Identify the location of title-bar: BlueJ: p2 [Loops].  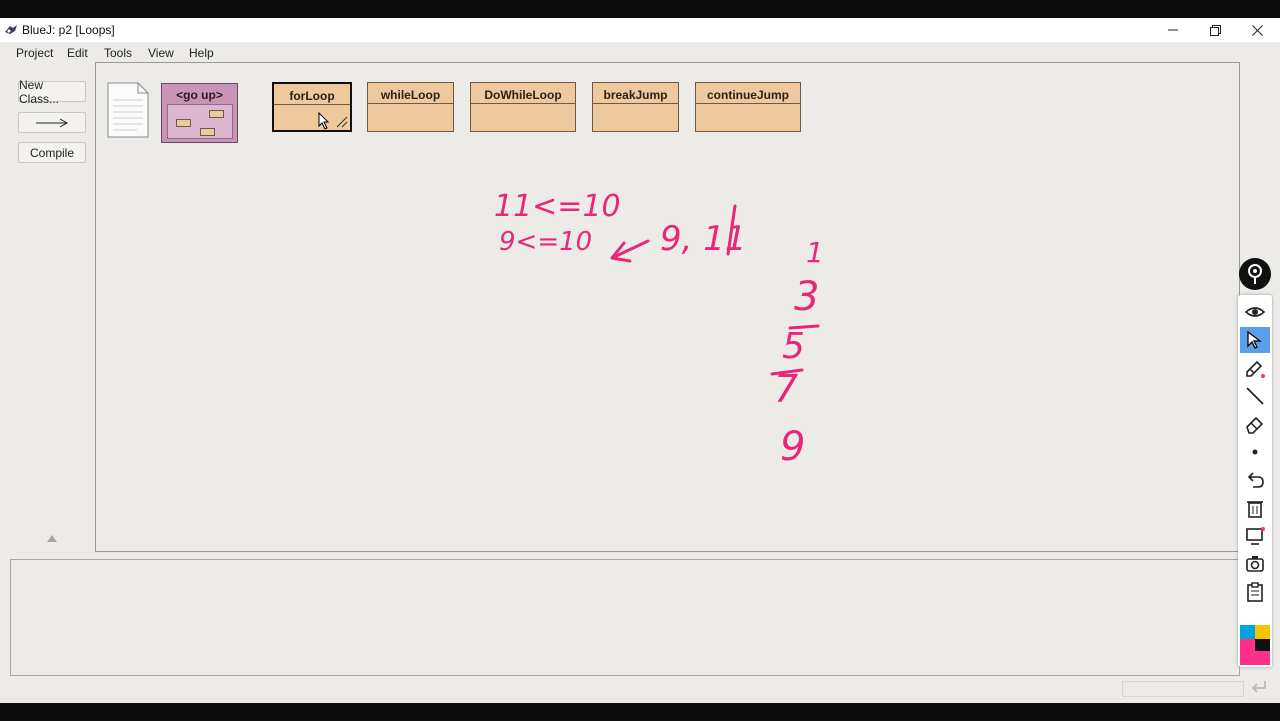
(640, 30).